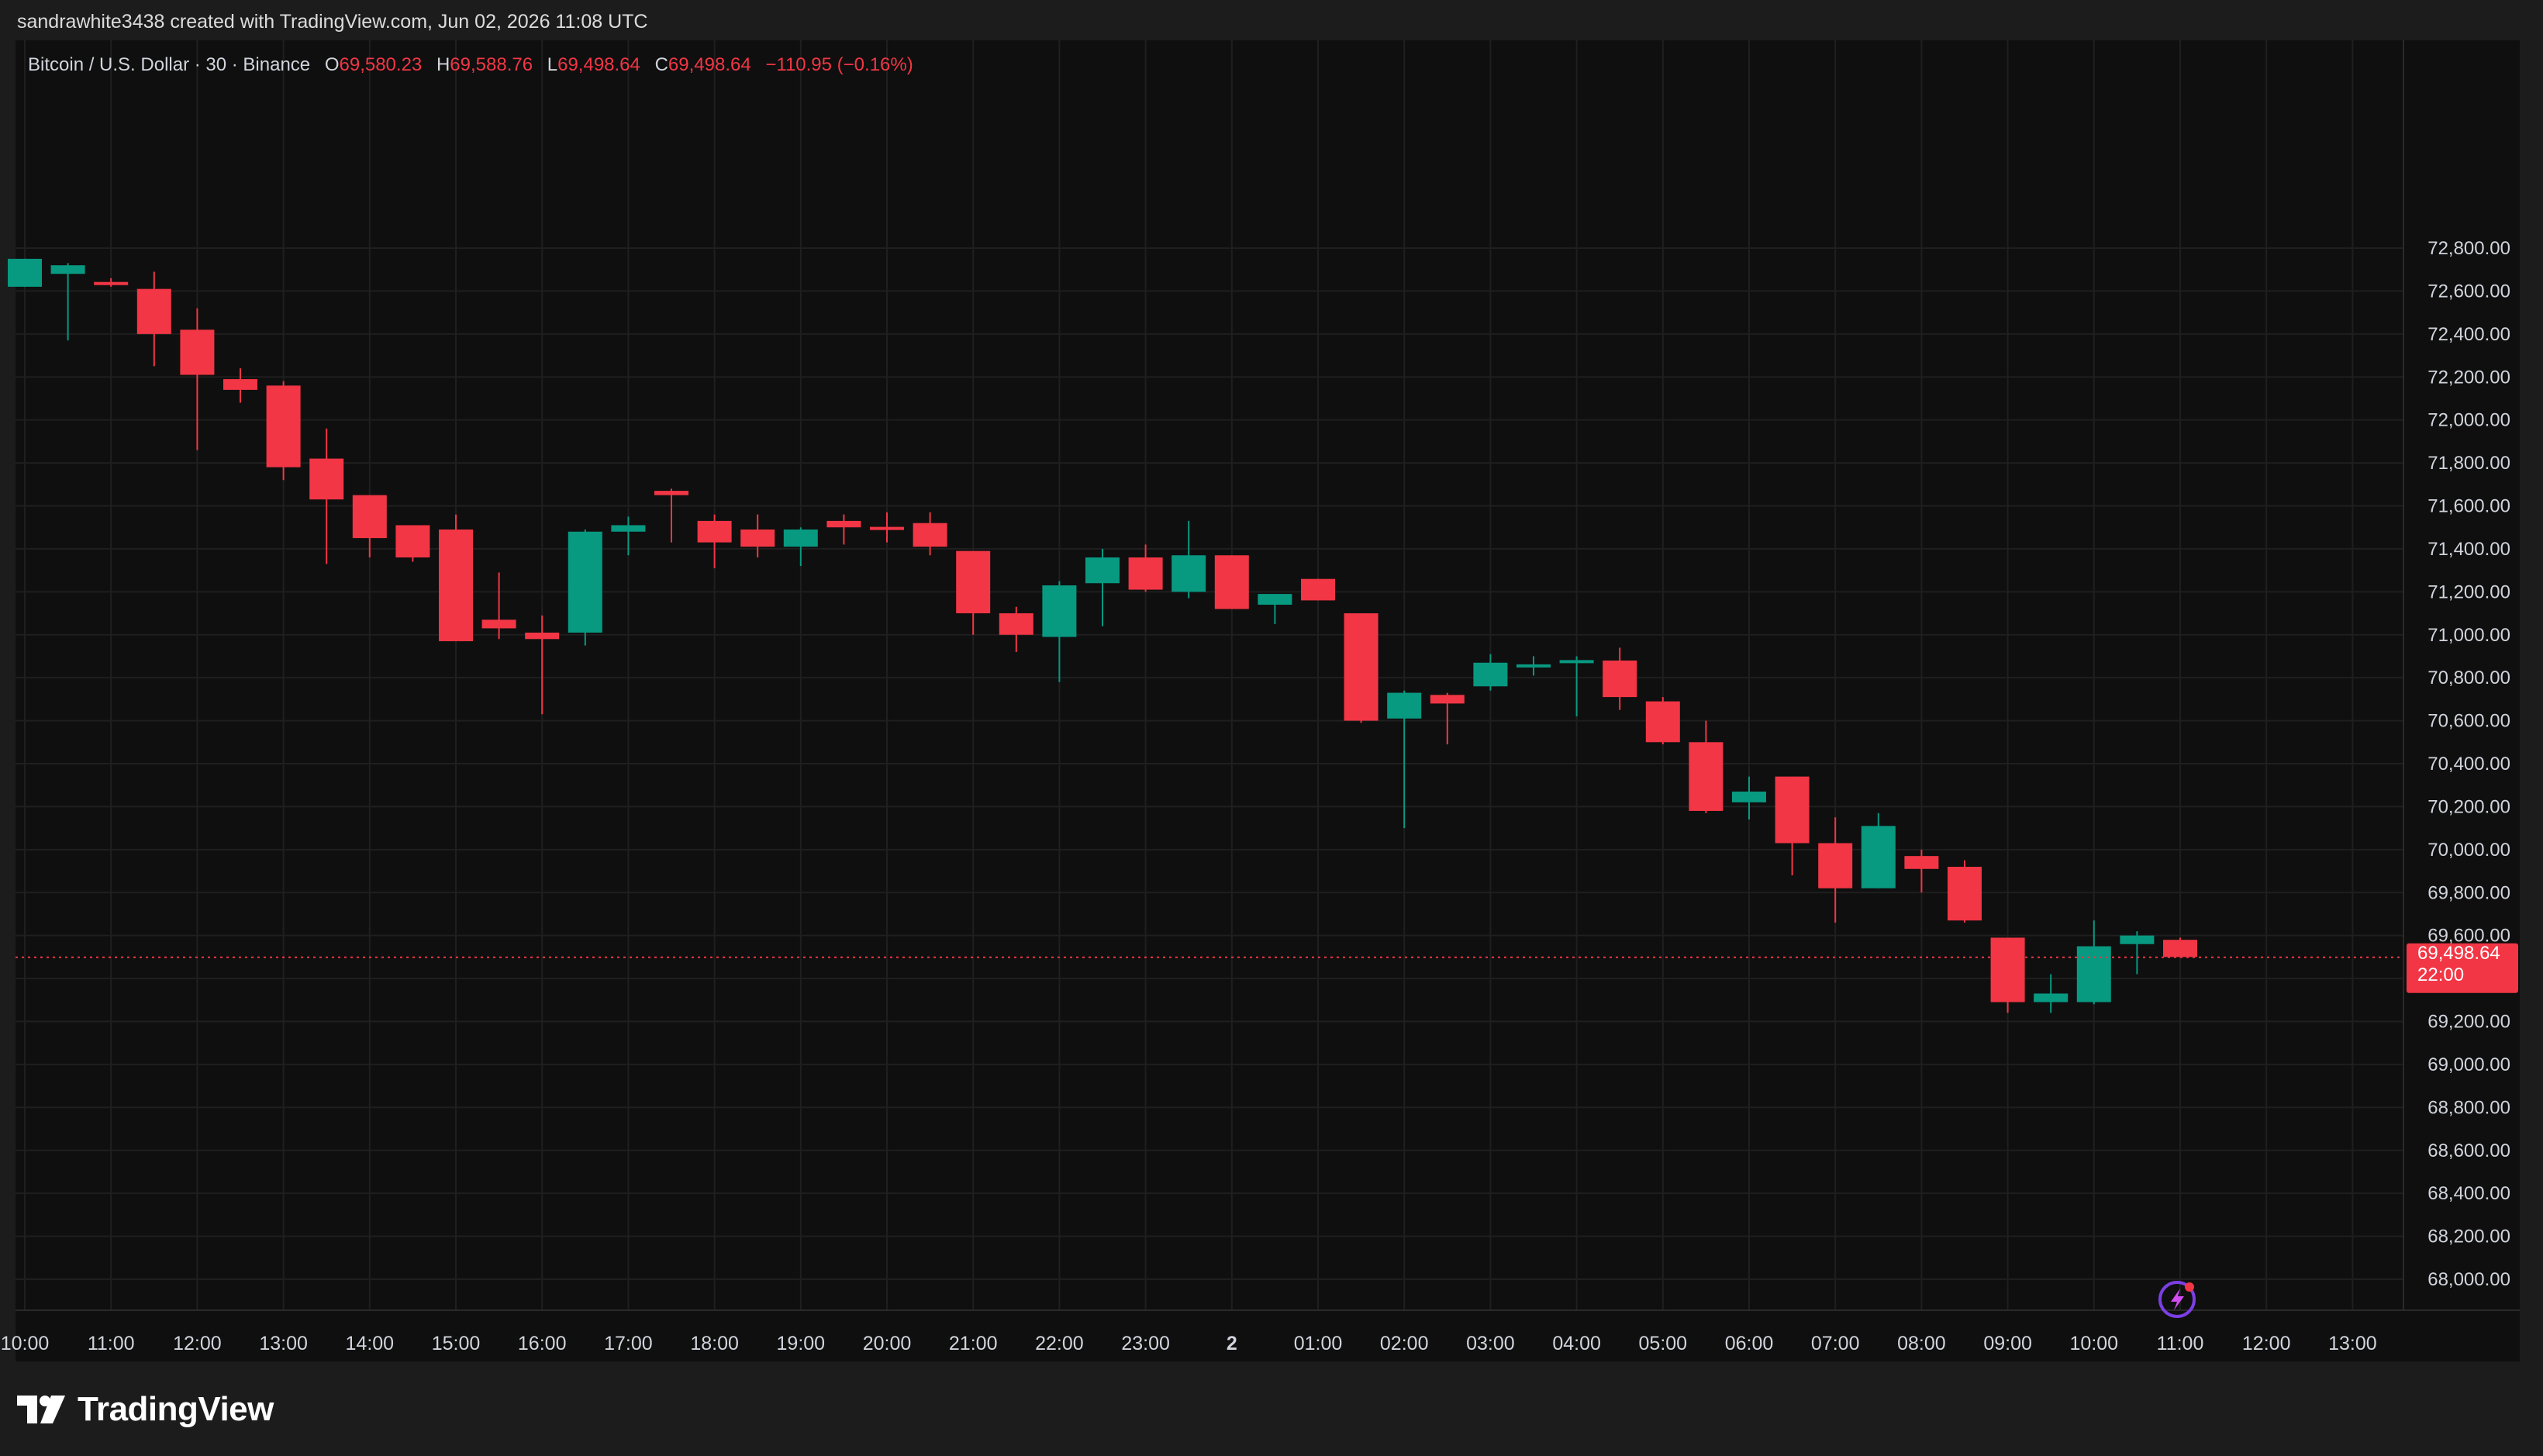  Describe the element at coordinates (2458, 954) in the screenshot. I see `badge-price: 69,498.64` at that location.